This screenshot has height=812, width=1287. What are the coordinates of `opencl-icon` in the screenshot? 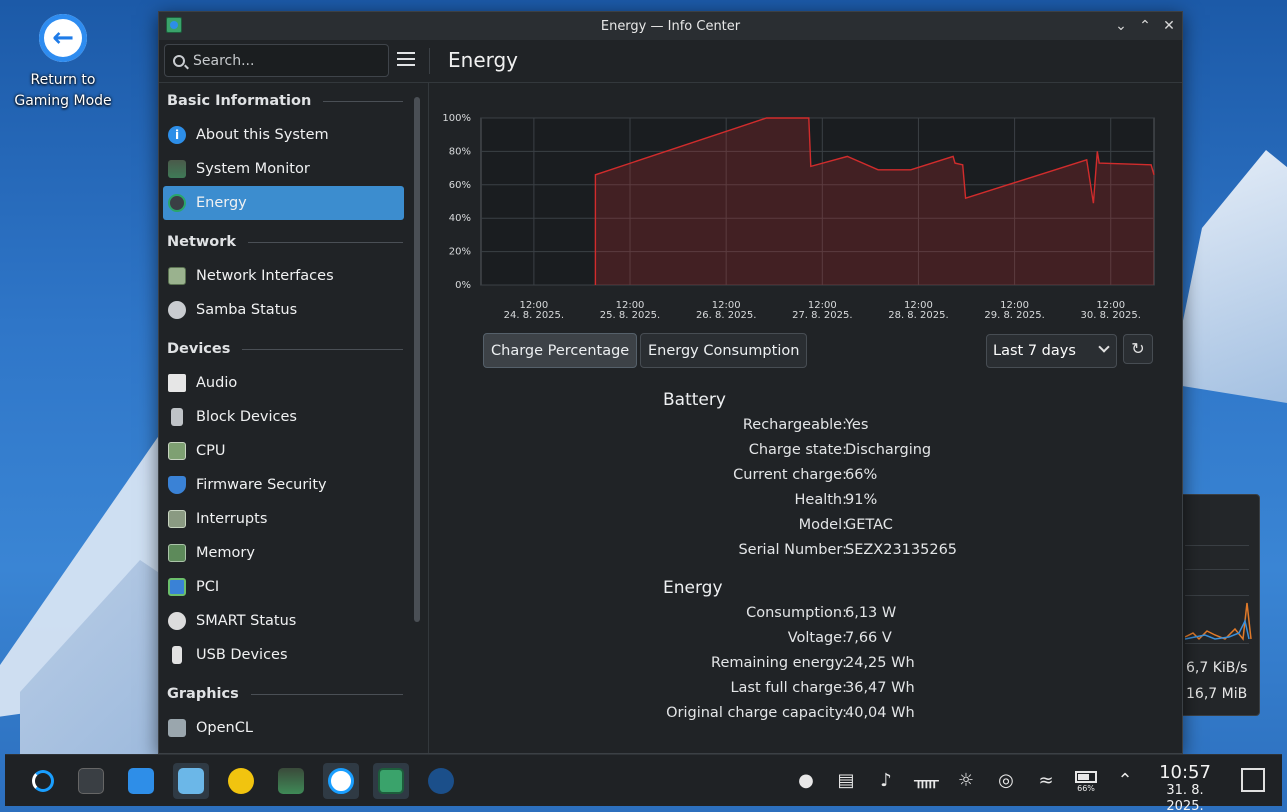 It's located at (177, 728).